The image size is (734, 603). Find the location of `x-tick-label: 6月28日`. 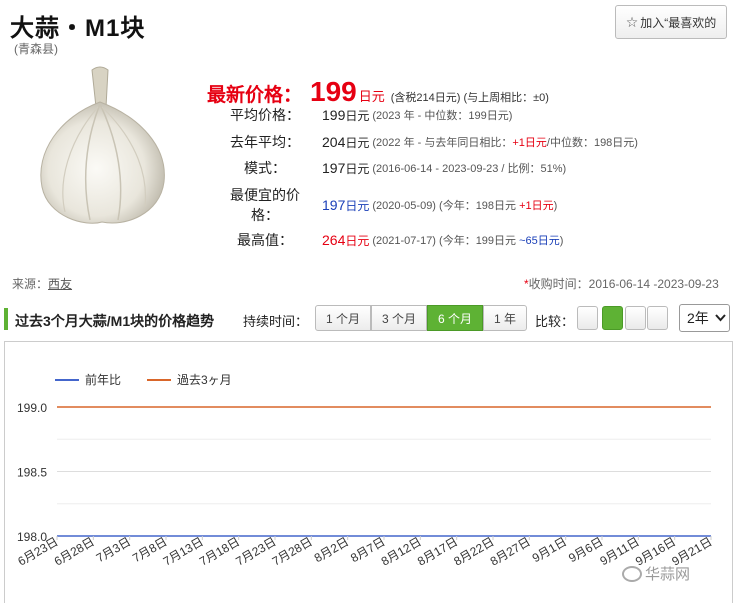

x-tick-label: 6月28日 is located at coordinates (74, 551).